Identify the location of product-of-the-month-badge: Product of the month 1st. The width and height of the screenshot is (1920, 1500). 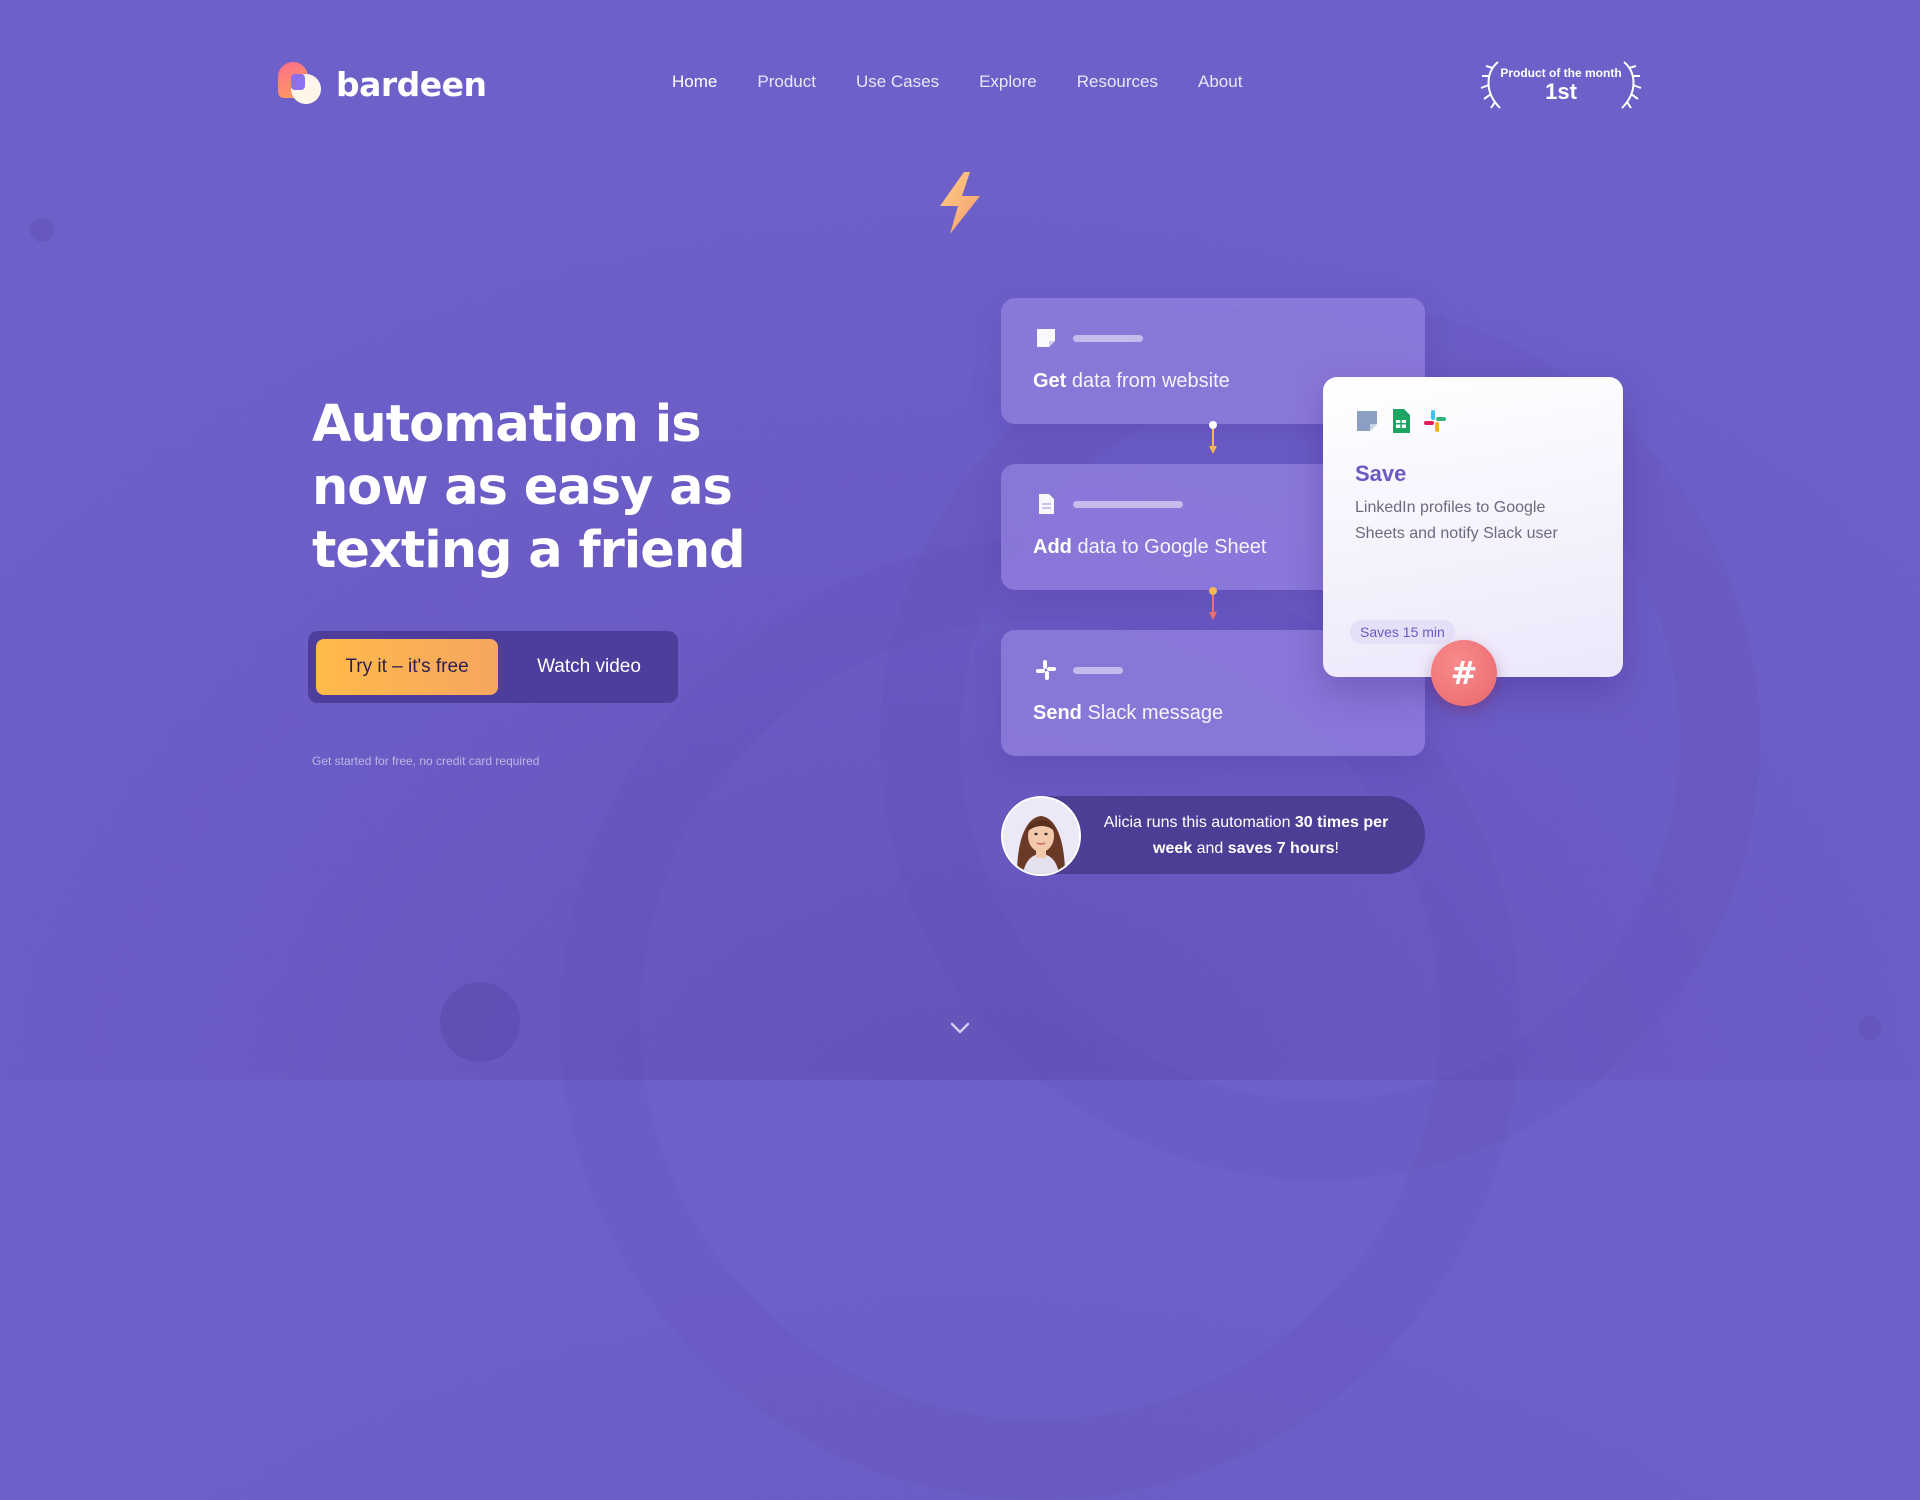
(1561, 85).